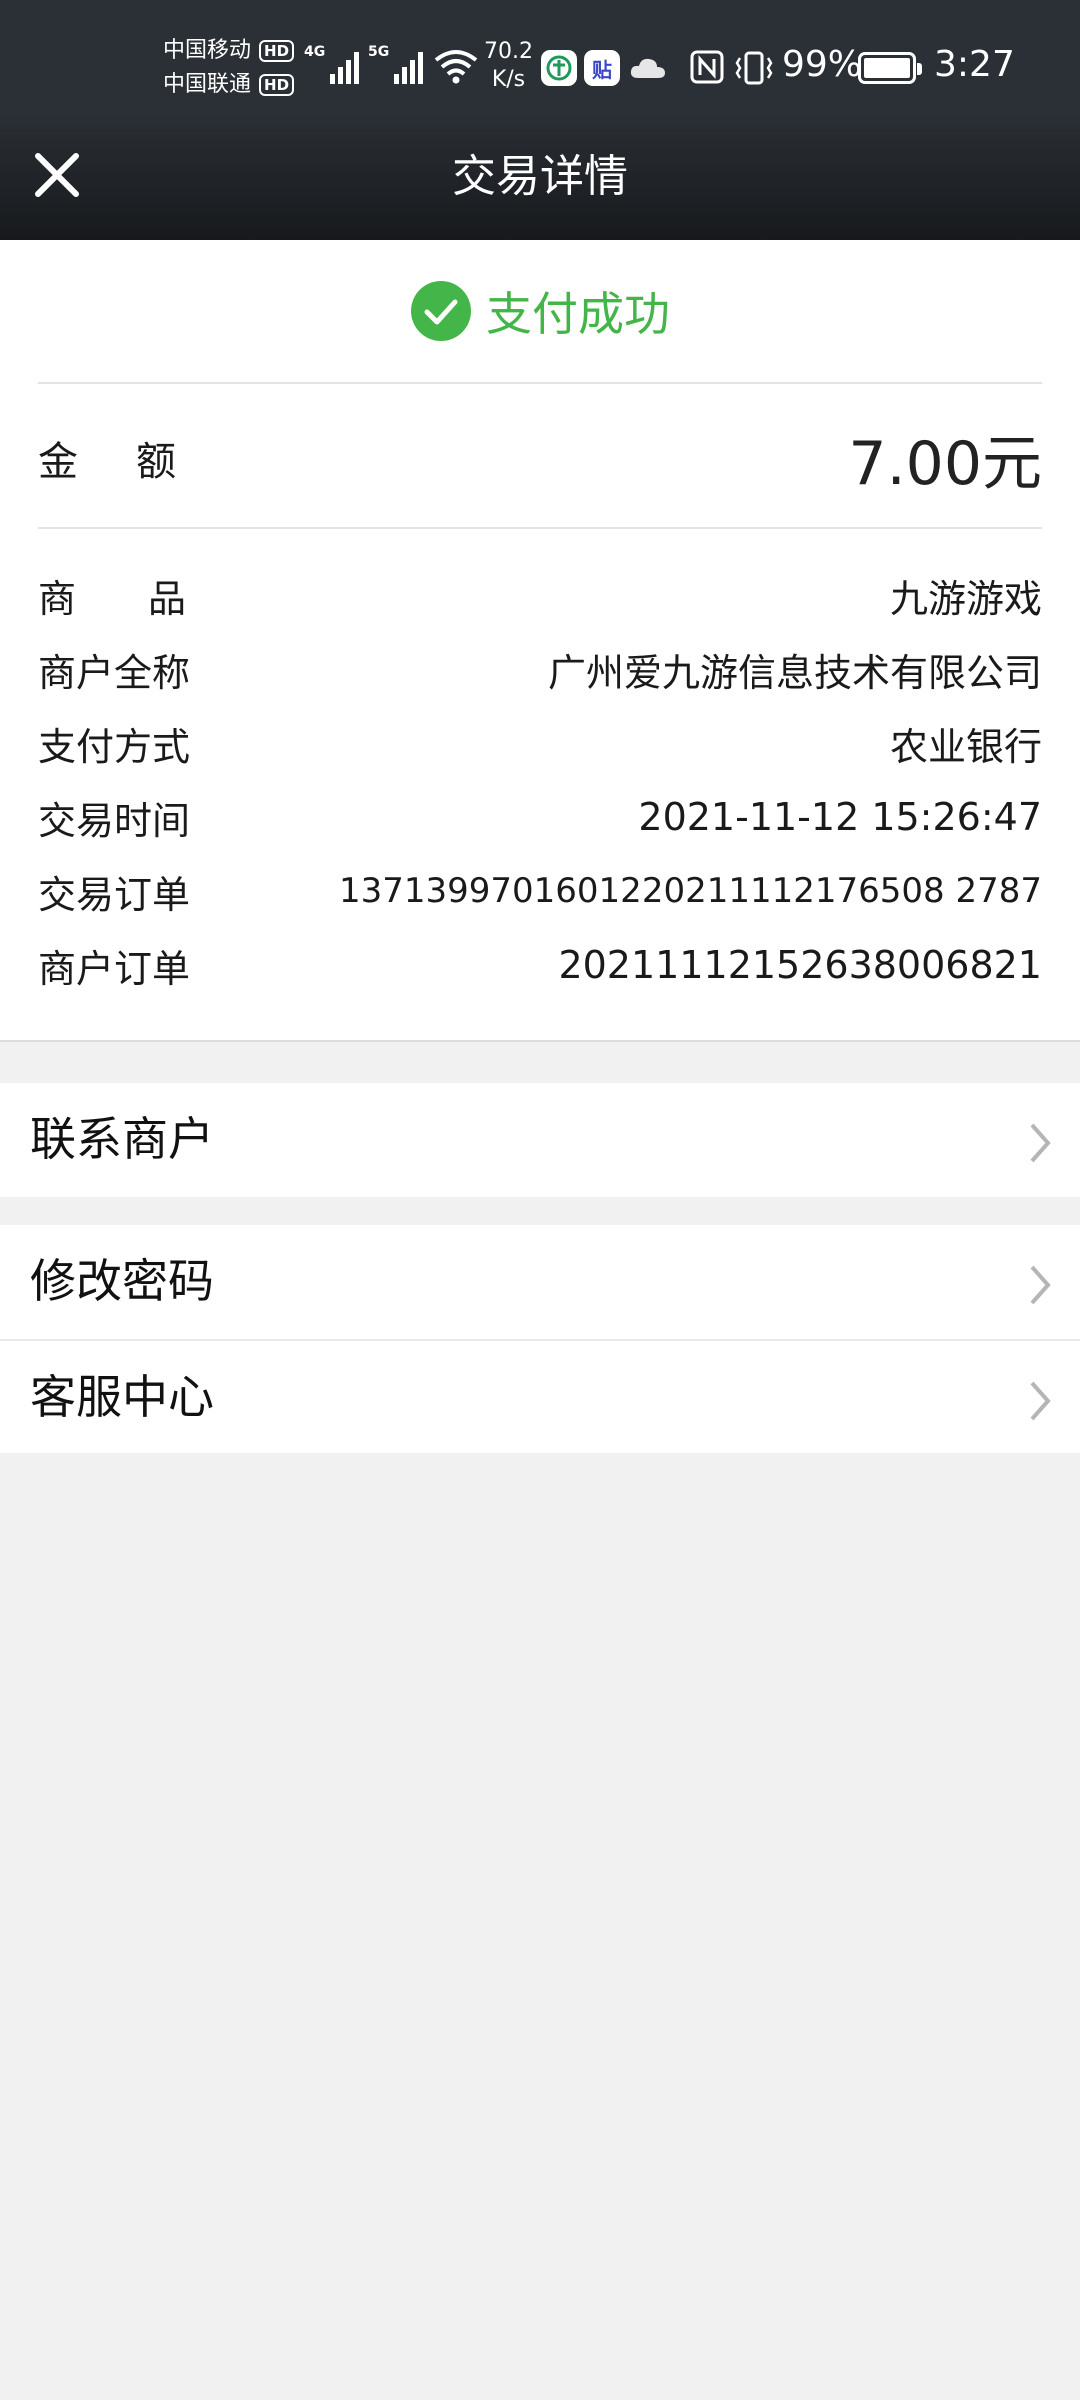 This screenshot has height=2400, width=1080. I want to click on detail-row-product: 商品 九游游戏, so click(540, 595).